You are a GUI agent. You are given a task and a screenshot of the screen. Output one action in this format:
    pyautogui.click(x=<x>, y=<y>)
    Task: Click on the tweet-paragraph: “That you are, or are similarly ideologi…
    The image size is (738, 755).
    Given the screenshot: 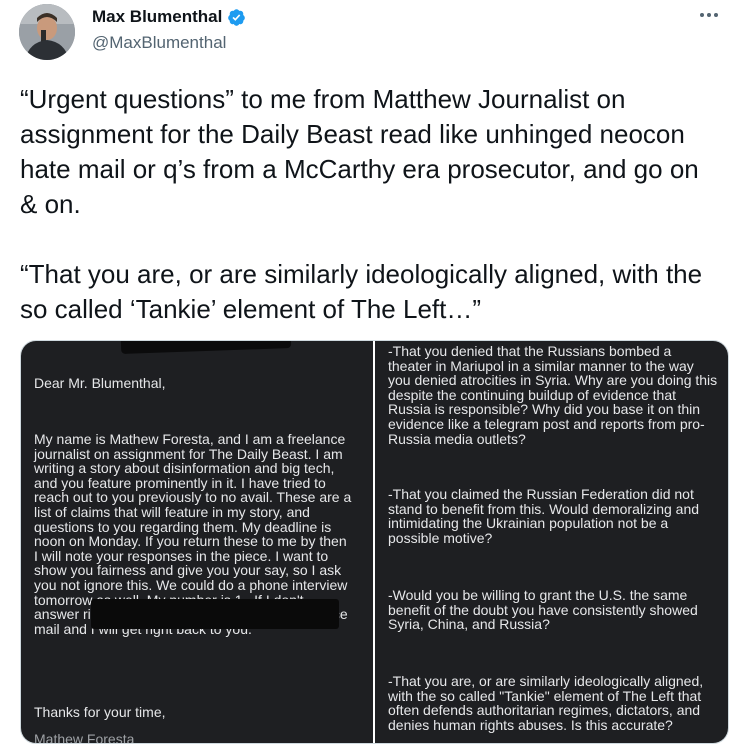 What is the action you would take?
    pyautogui.click(x=361, y=291)
    